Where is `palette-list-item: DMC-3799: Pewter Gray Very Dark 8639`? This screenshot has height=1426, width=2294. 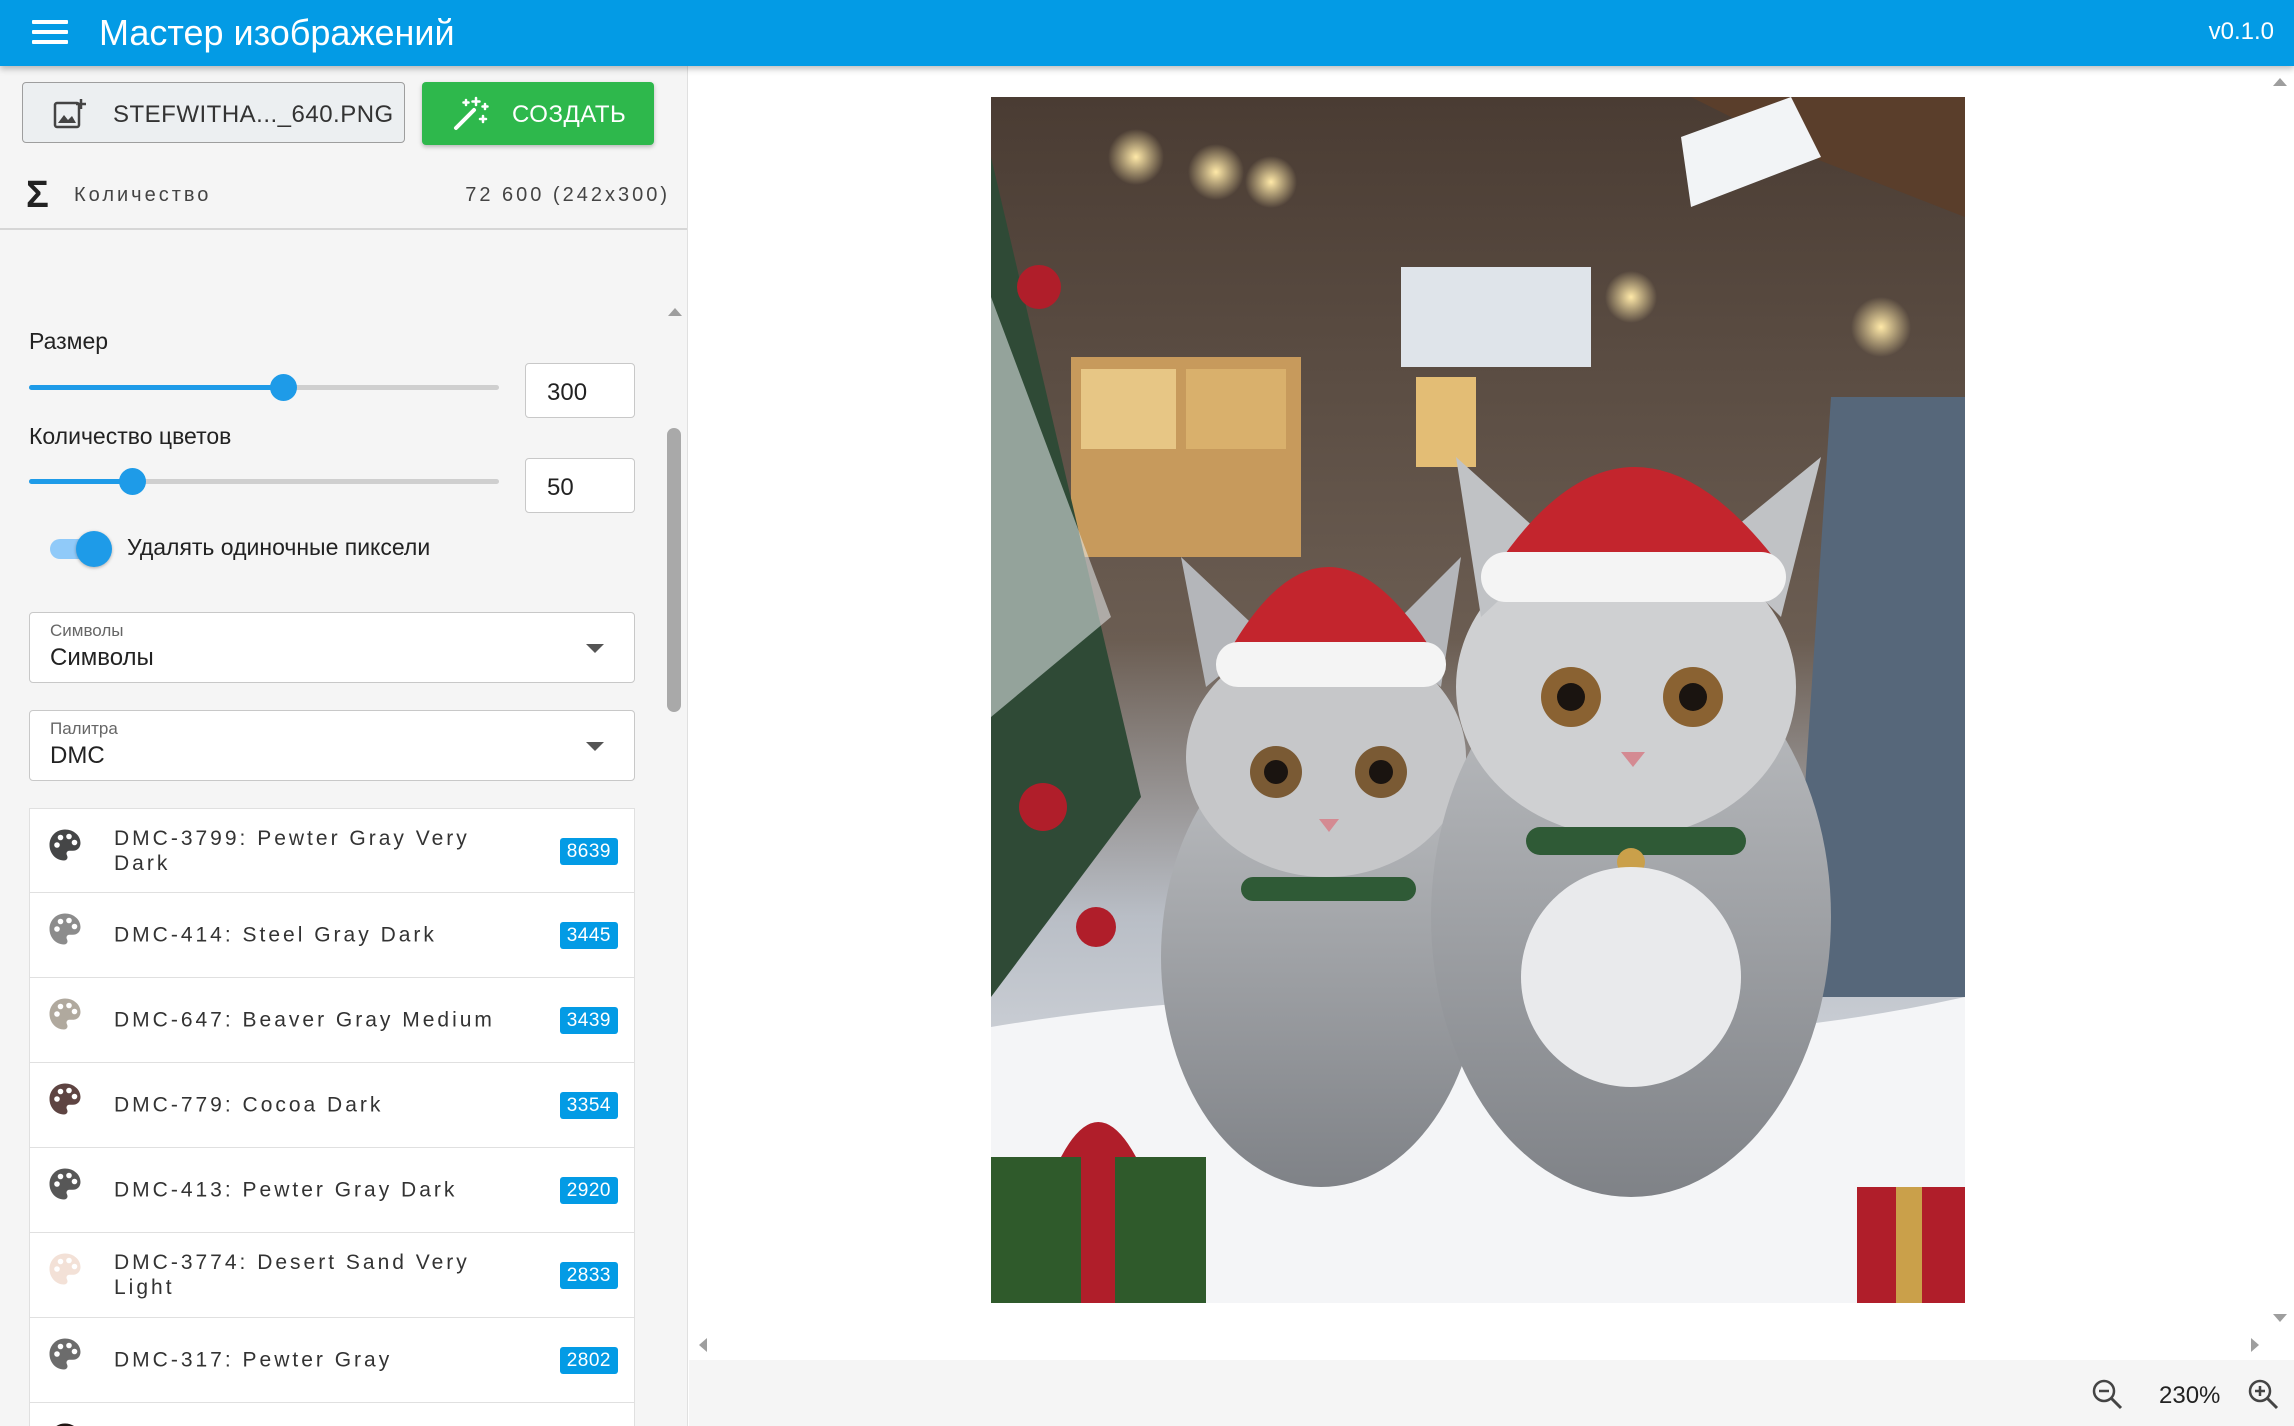
palette-list-item: DMC-3799: Pewter Gray Very Dark 8639 is located at coordinates (332, 850).